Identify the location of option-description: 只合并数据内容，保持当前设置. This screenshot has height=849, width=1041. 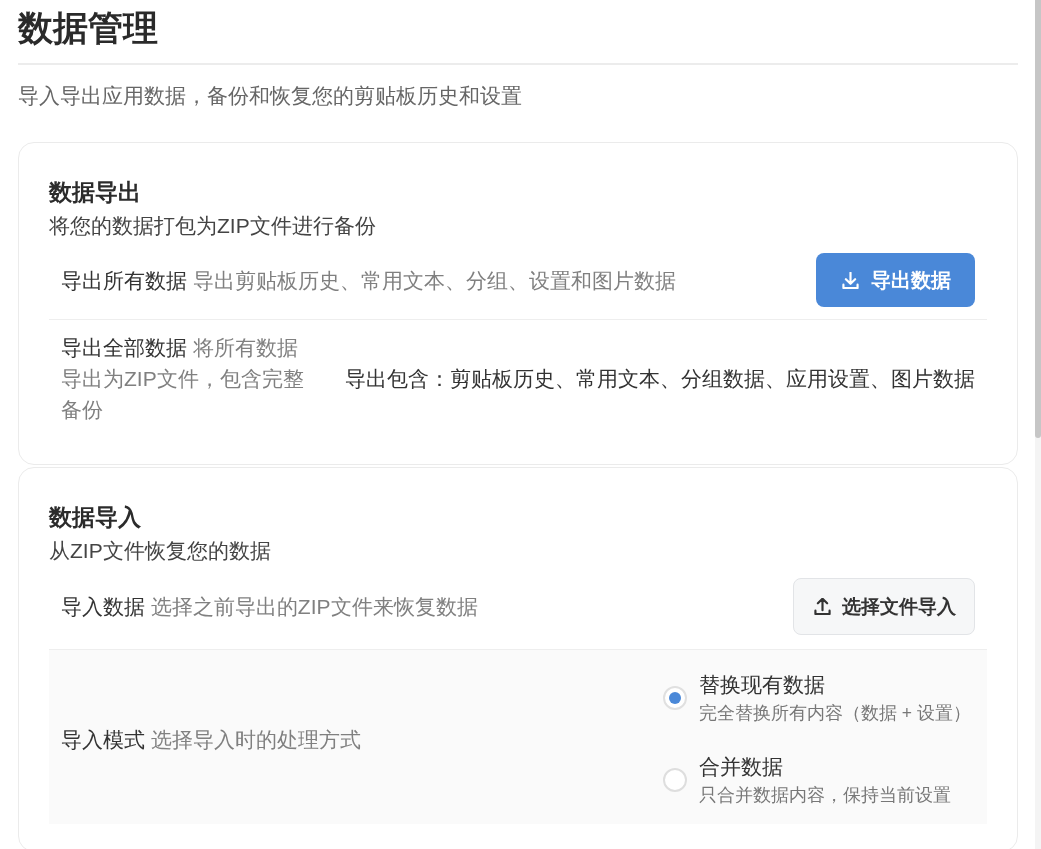
(825, 795).